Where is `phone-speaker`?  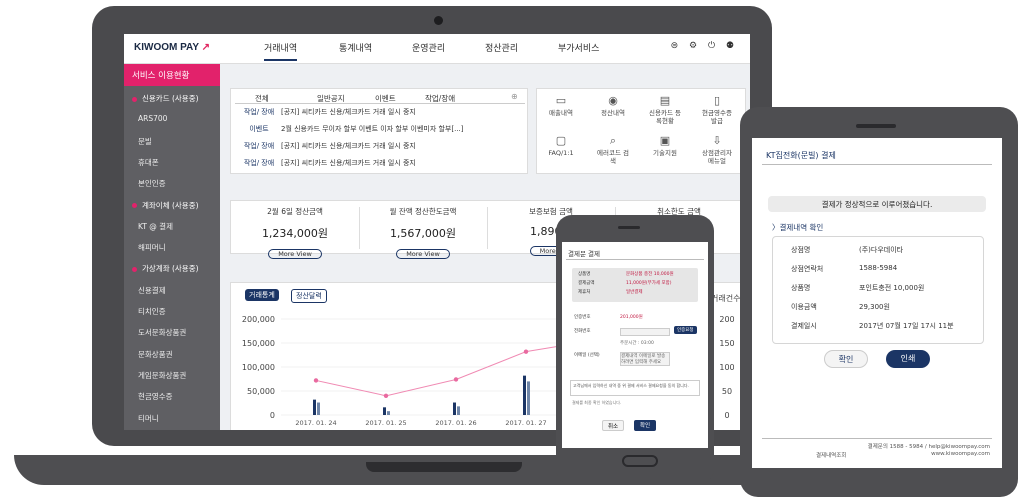 phone-speaker is located at coordinates (629, 227).